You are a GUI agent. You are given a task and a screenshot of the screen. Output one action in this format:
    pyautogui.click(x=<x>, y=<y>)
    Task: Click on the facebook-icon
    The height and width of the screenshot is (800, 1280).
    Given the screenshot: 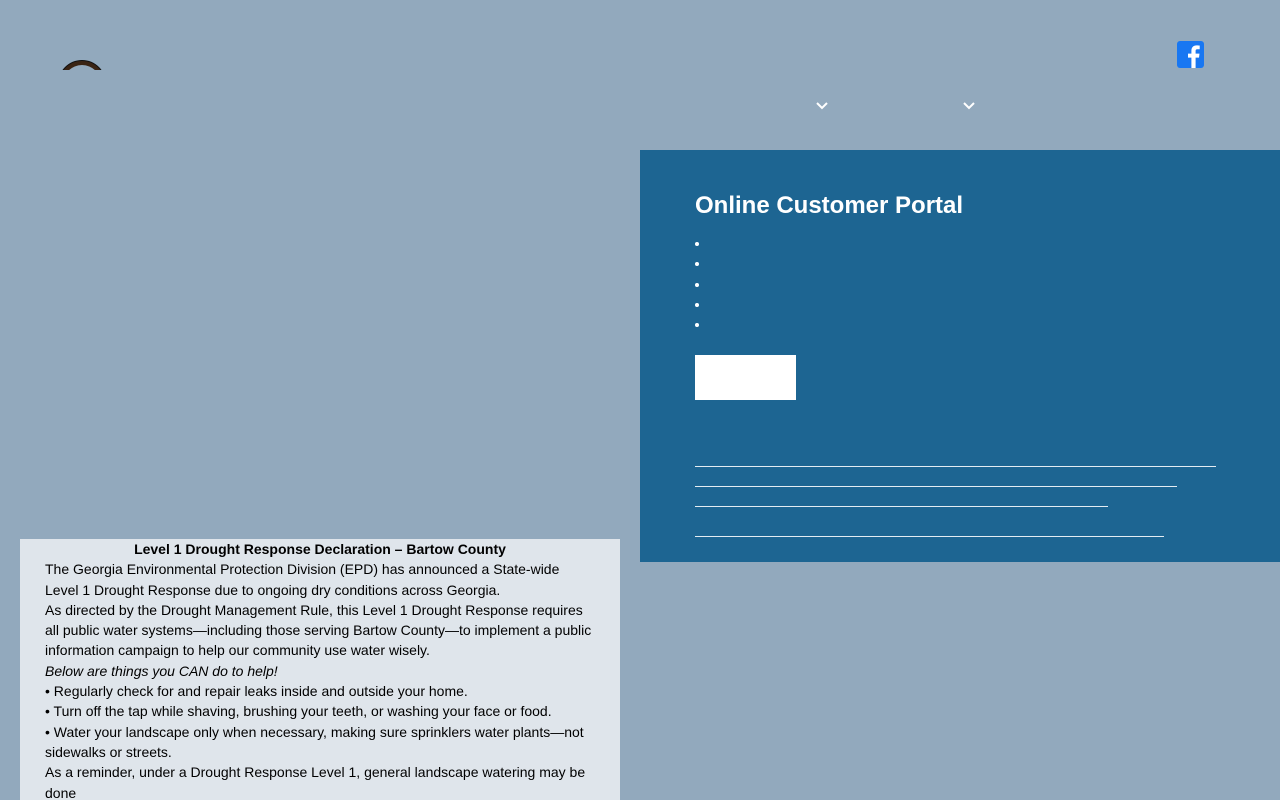 What is the action you would take?
    pyautogui.click(x=1190, y=54)
    